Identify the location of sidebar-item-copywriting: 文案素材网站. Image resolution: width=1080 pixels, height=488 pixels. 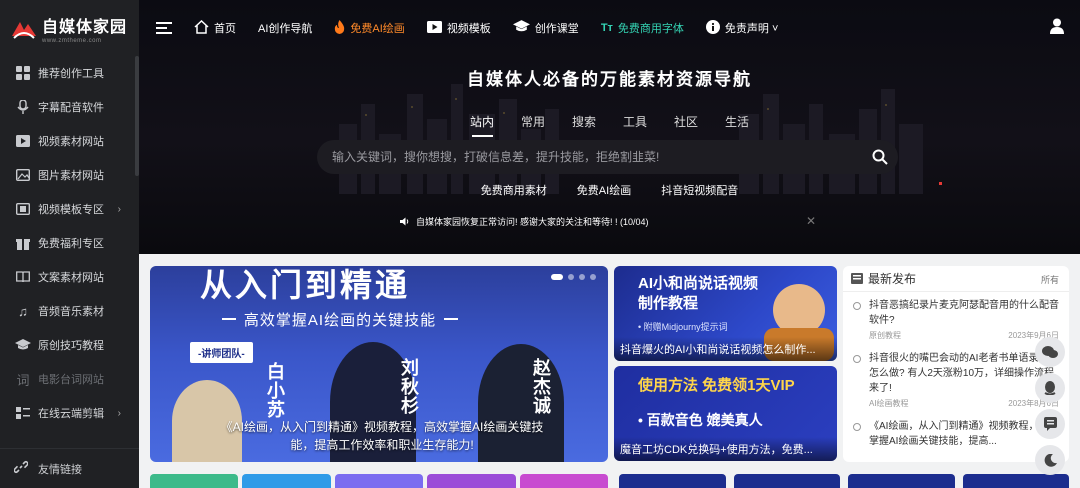
(69, 277).